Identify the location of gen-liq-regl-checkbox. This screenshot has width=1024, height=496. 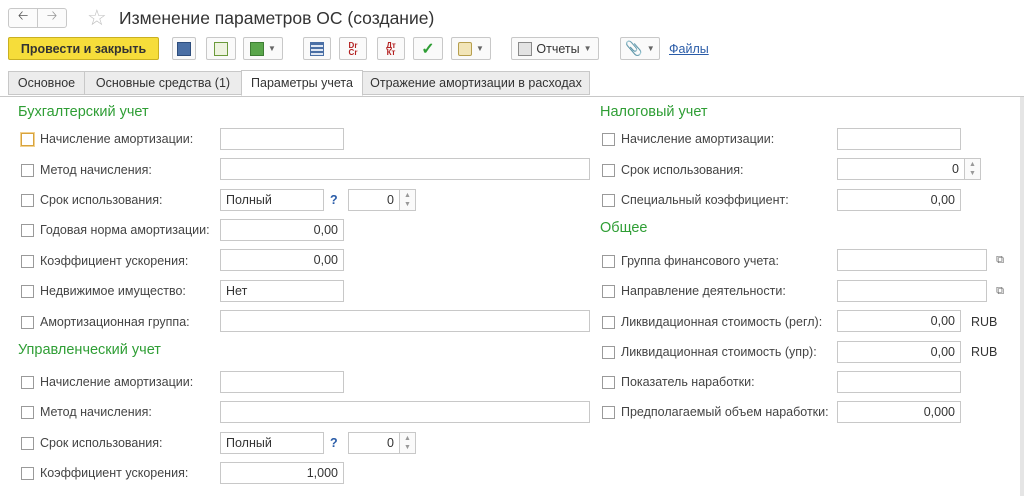
(608, 322).